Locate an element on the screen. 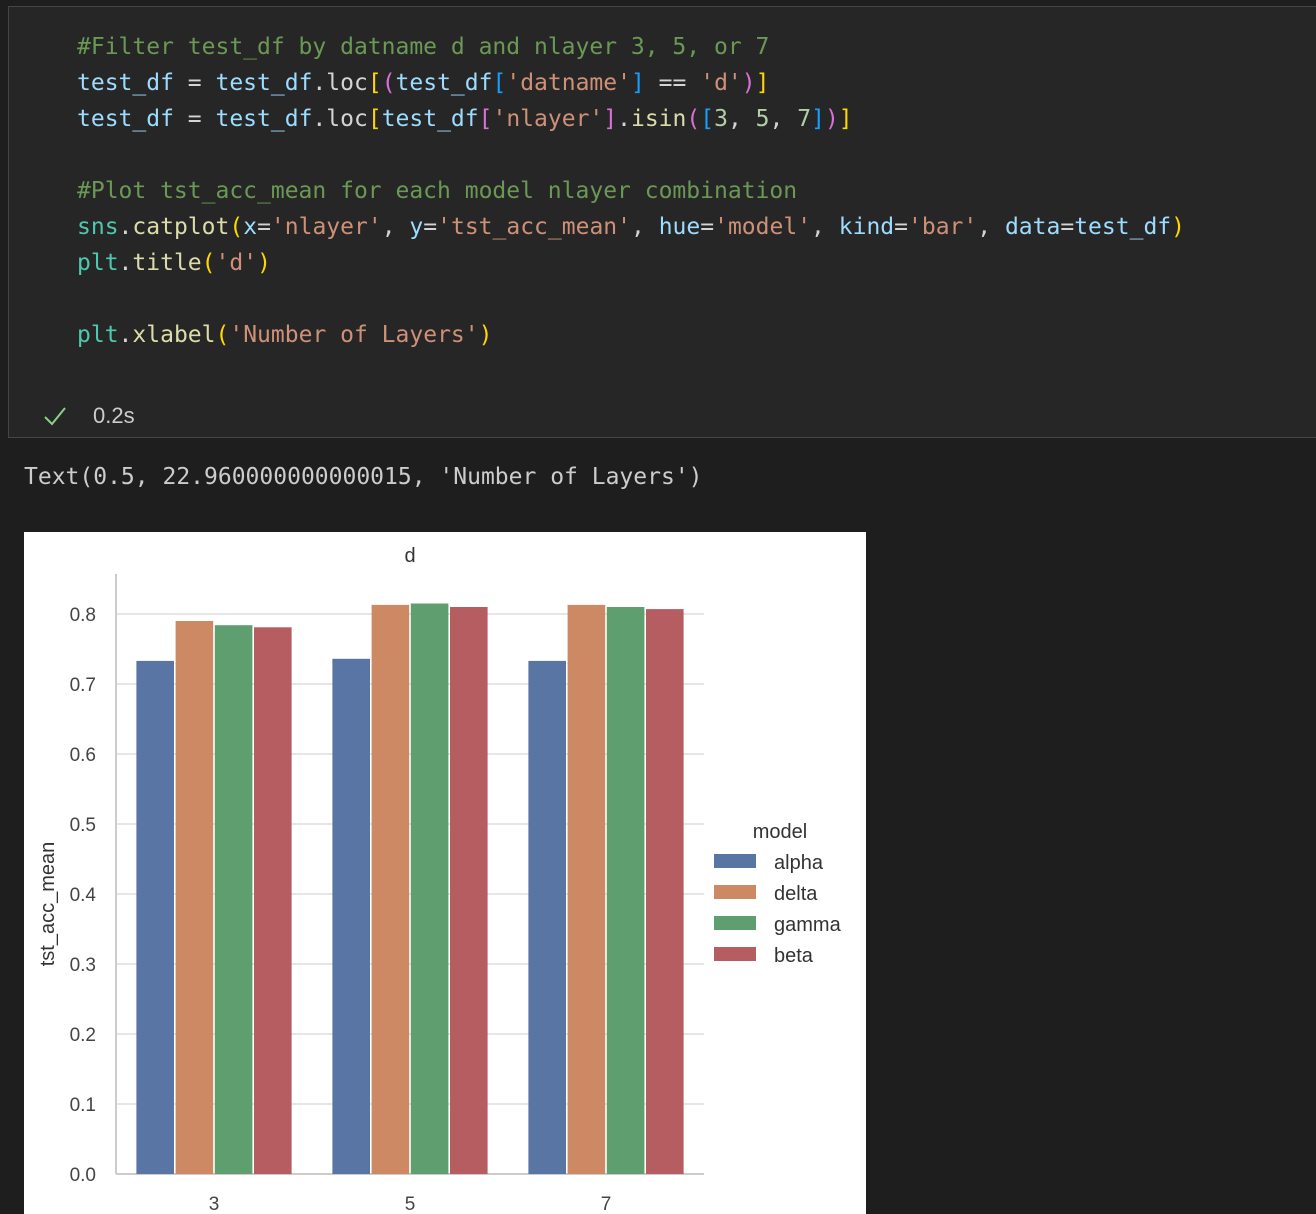  code-token: 5 is located at coordinates (762, 119).